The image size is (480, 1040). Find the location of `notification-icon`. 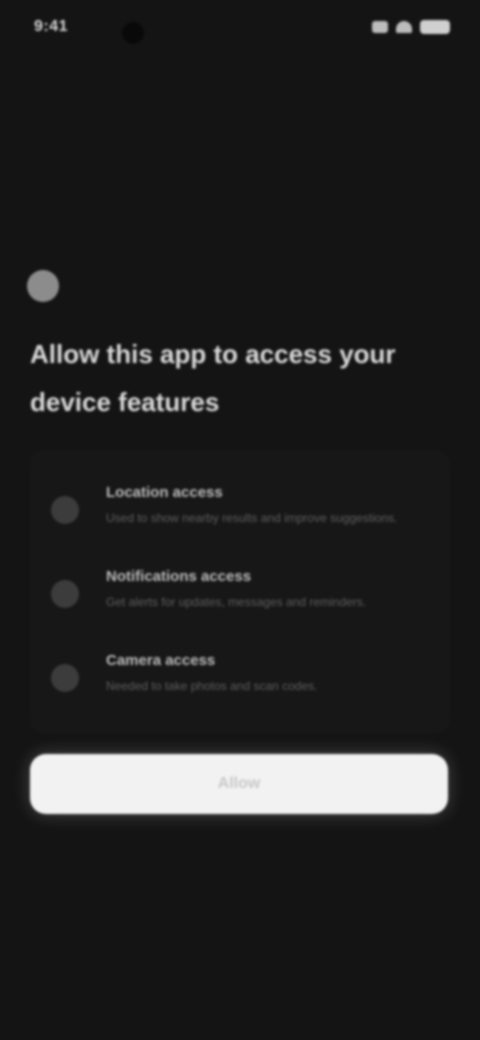

notification-icon is located at coordinates (65, 594).